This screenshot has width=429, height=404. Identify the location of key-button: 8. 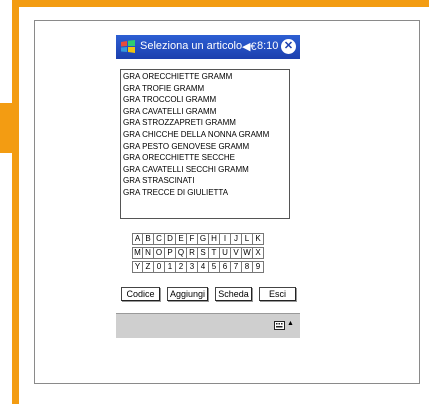
(247, 267).